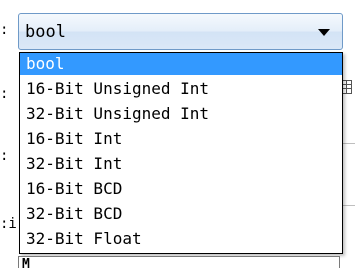  I want to click on dropdown-option-32bit-int: 32-Bit Int, so click(181, 164).